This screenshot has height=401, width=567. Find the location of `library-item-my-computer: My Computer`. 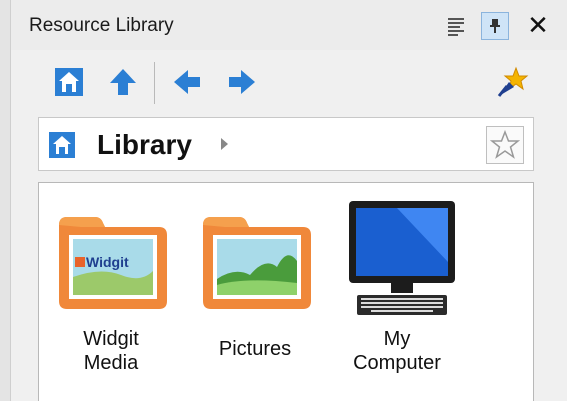

library-item-my-computer: My Computer is located at coordinates (397, 286).